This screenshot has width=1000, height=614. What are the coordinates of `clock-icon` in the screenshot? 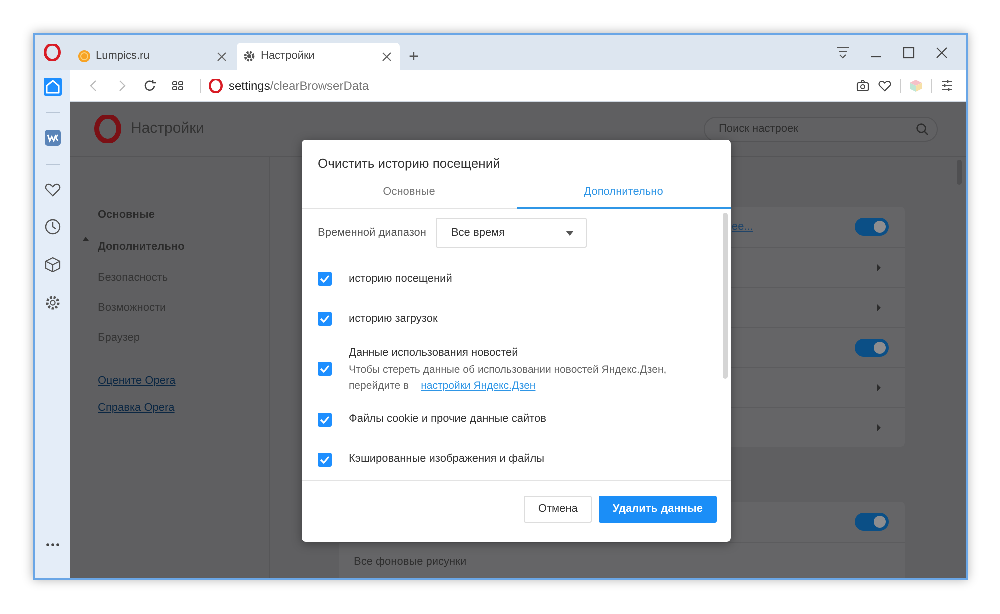 It's located at (53, 227).